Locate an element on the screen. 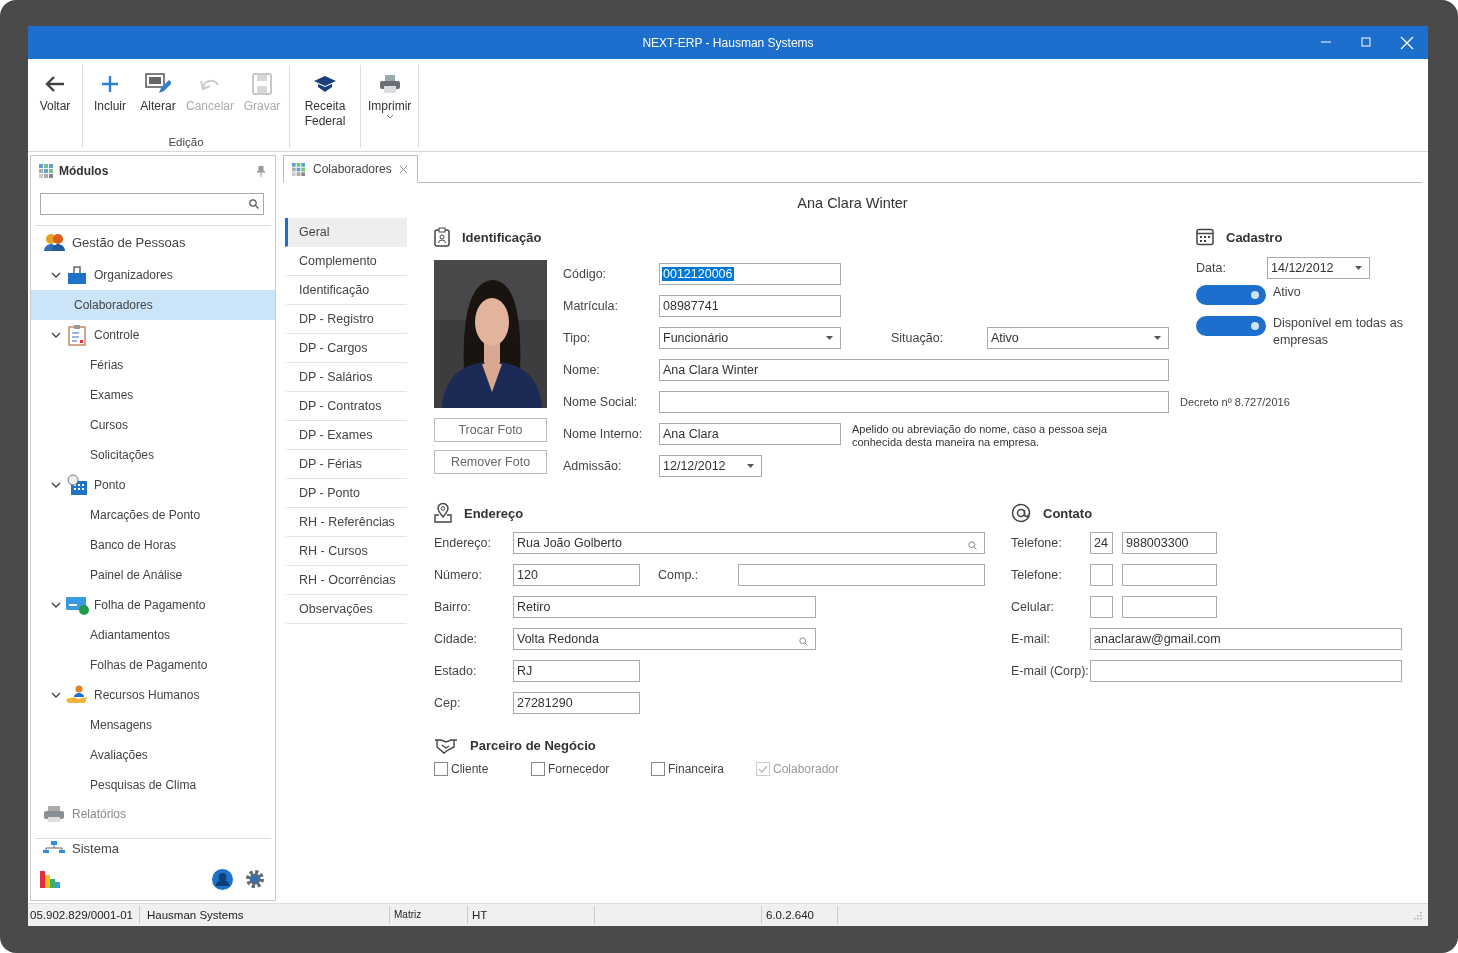  form-tab: Observações is located at coordinates (346, 609).